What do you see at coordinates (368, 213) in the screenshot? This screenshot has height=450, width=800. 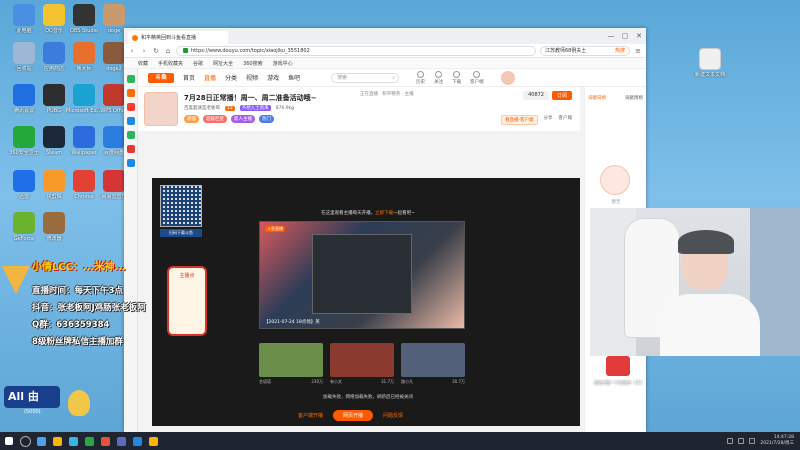 I see `player-promo: 在这里观看主播每天开播，立即下载一起看吧~` at bounding box center [368, 213].